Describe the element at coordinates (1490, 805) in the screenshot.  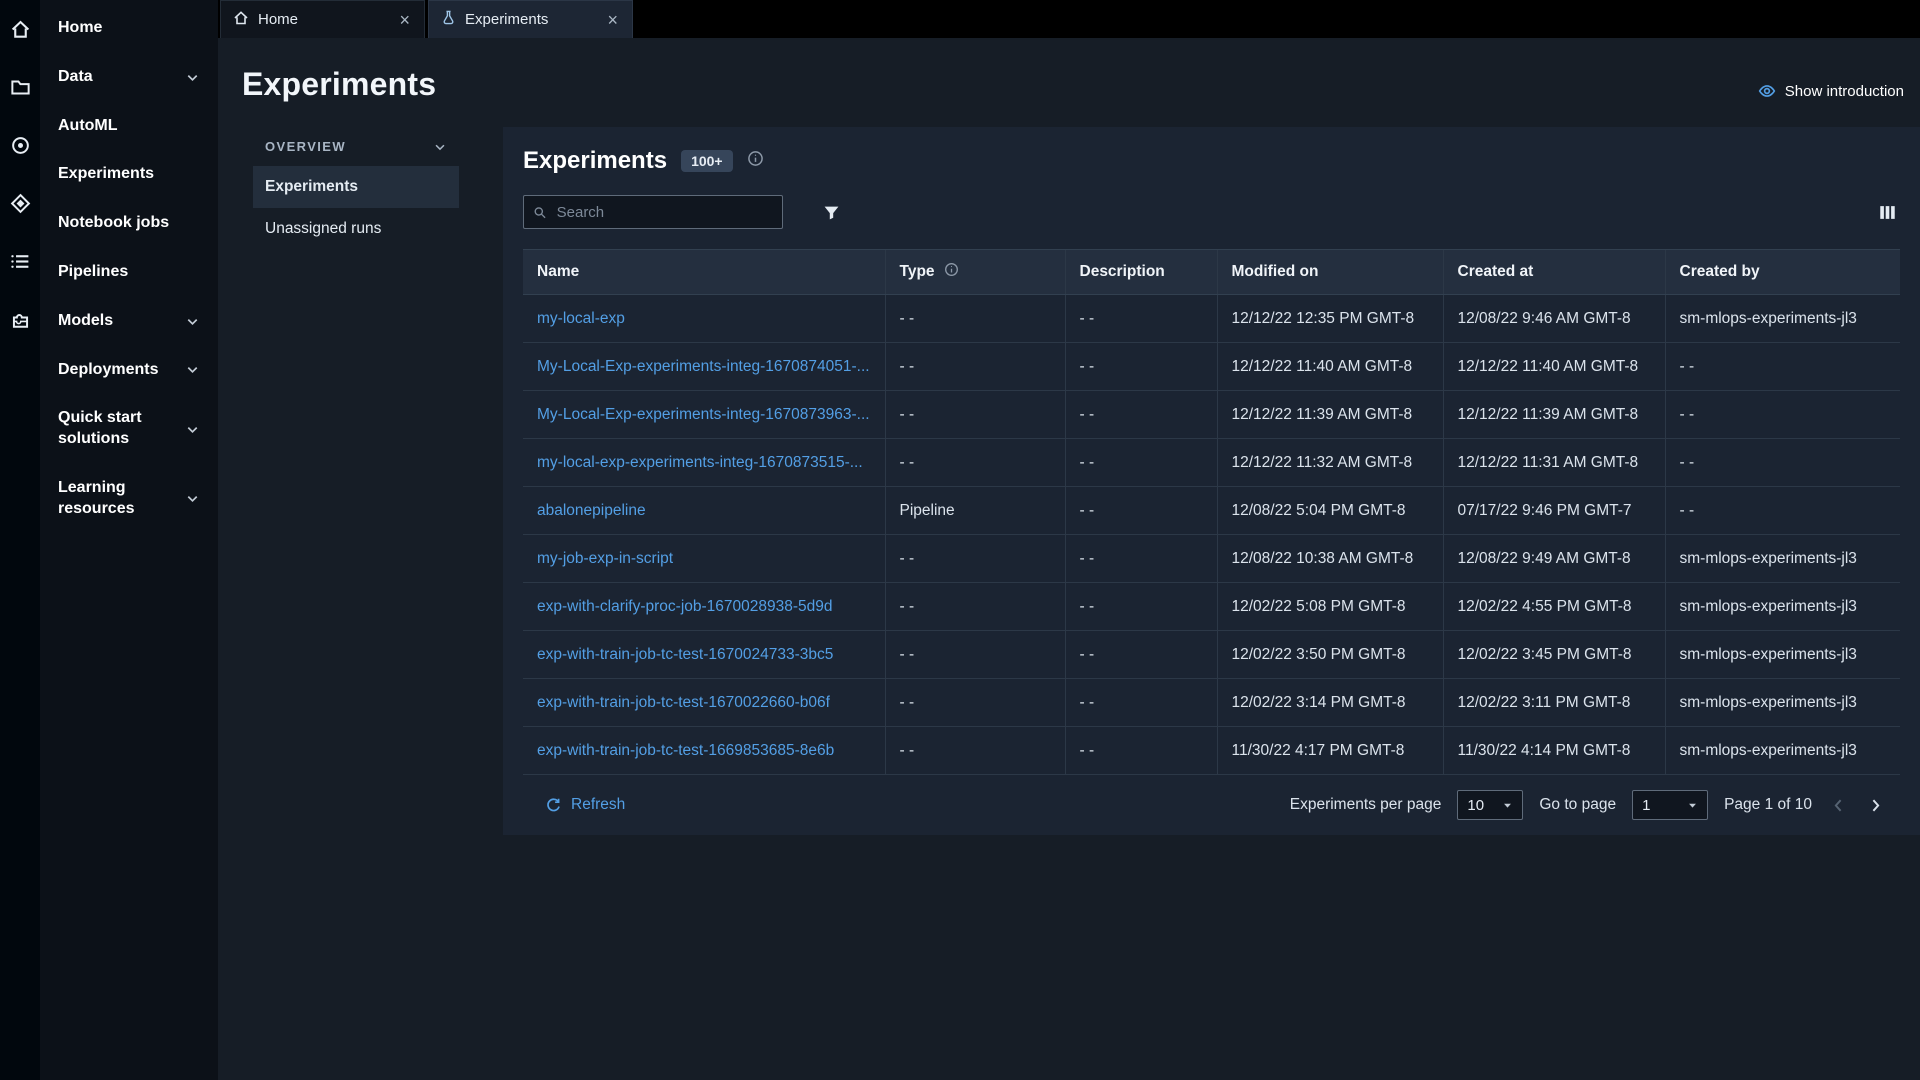
I see `per-page-select: 10` at that location.